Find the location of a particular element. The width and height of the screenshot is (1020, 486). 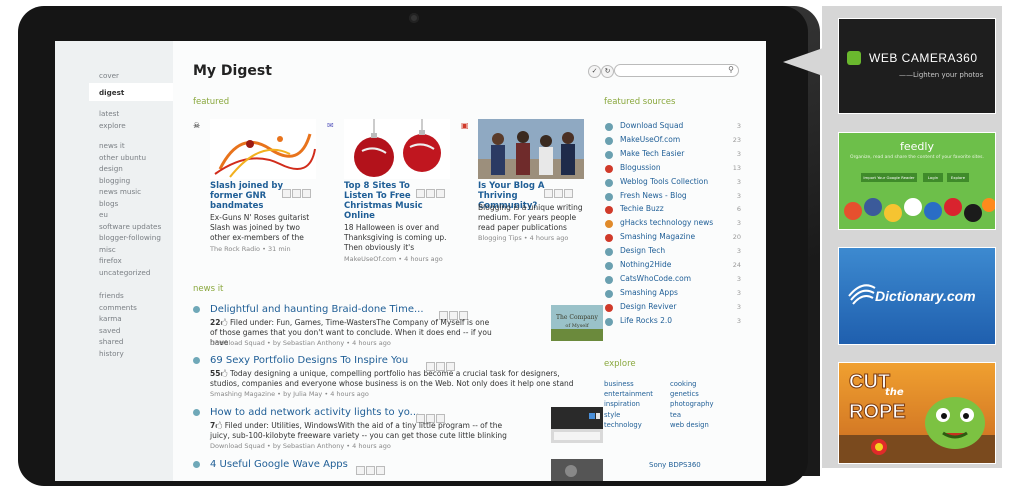

source-name: Weblog Tools Collection is located at coordinates (664, 181).